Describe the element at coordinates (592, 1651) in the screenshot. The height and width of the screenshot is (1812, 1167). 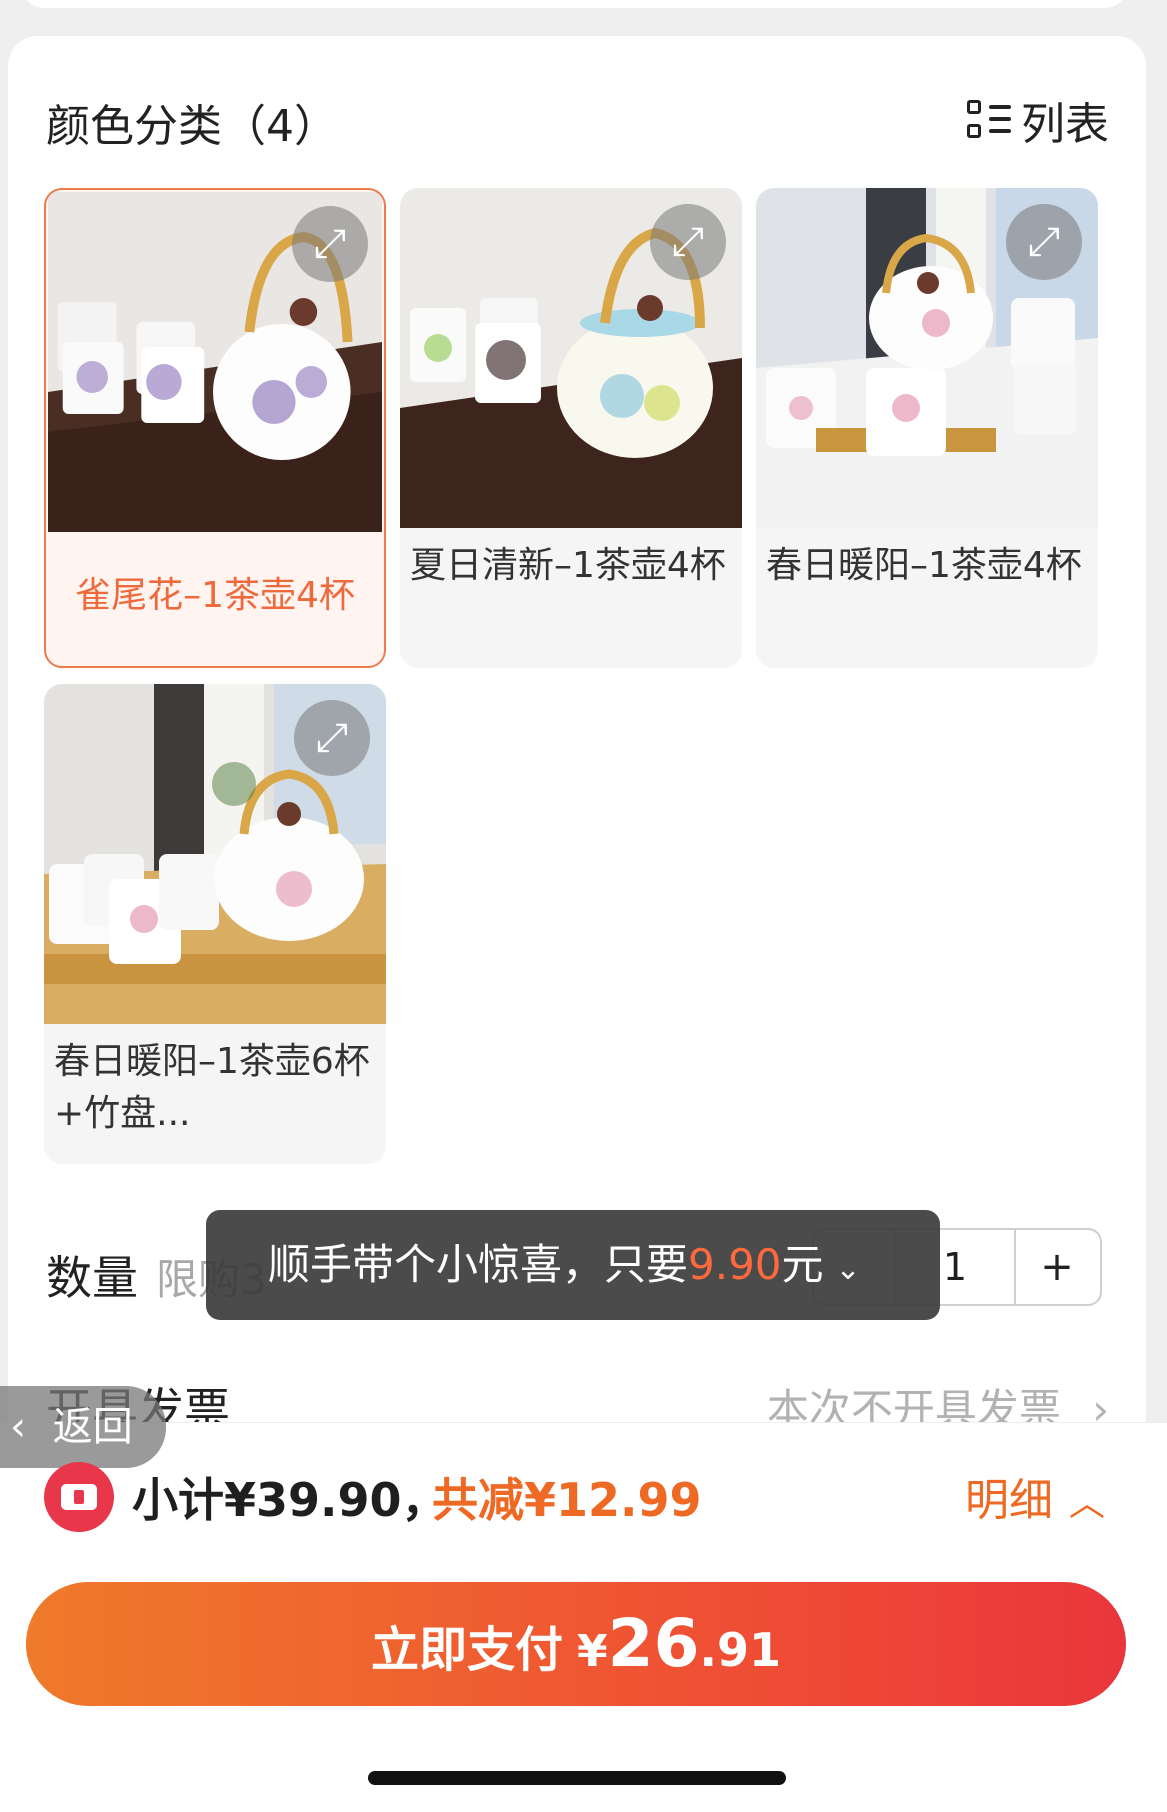
I see `pay-currency: ¥` at that location.